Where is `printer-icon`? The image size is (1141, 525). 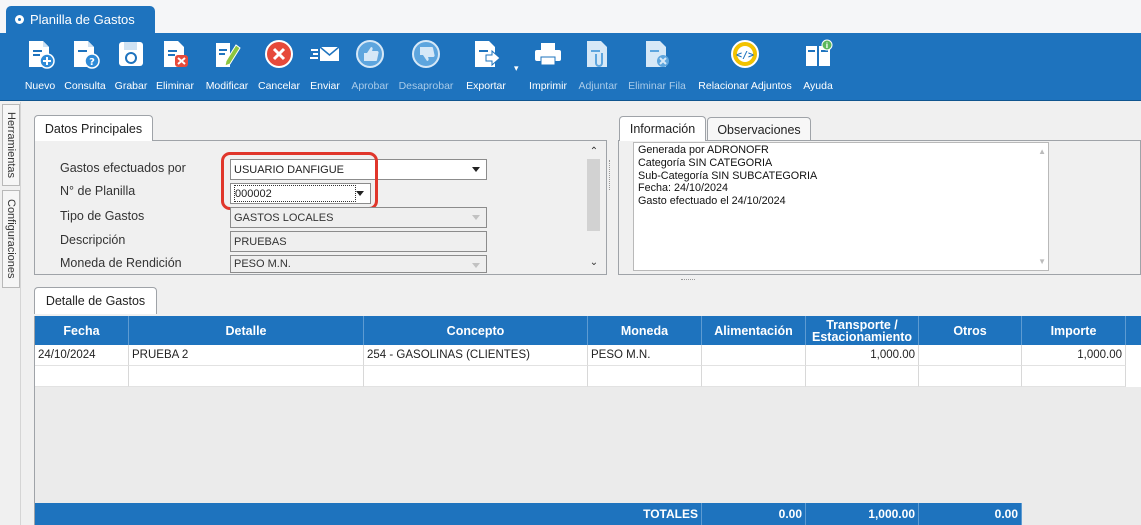
printer-icon is located at coordinates (548, 54).